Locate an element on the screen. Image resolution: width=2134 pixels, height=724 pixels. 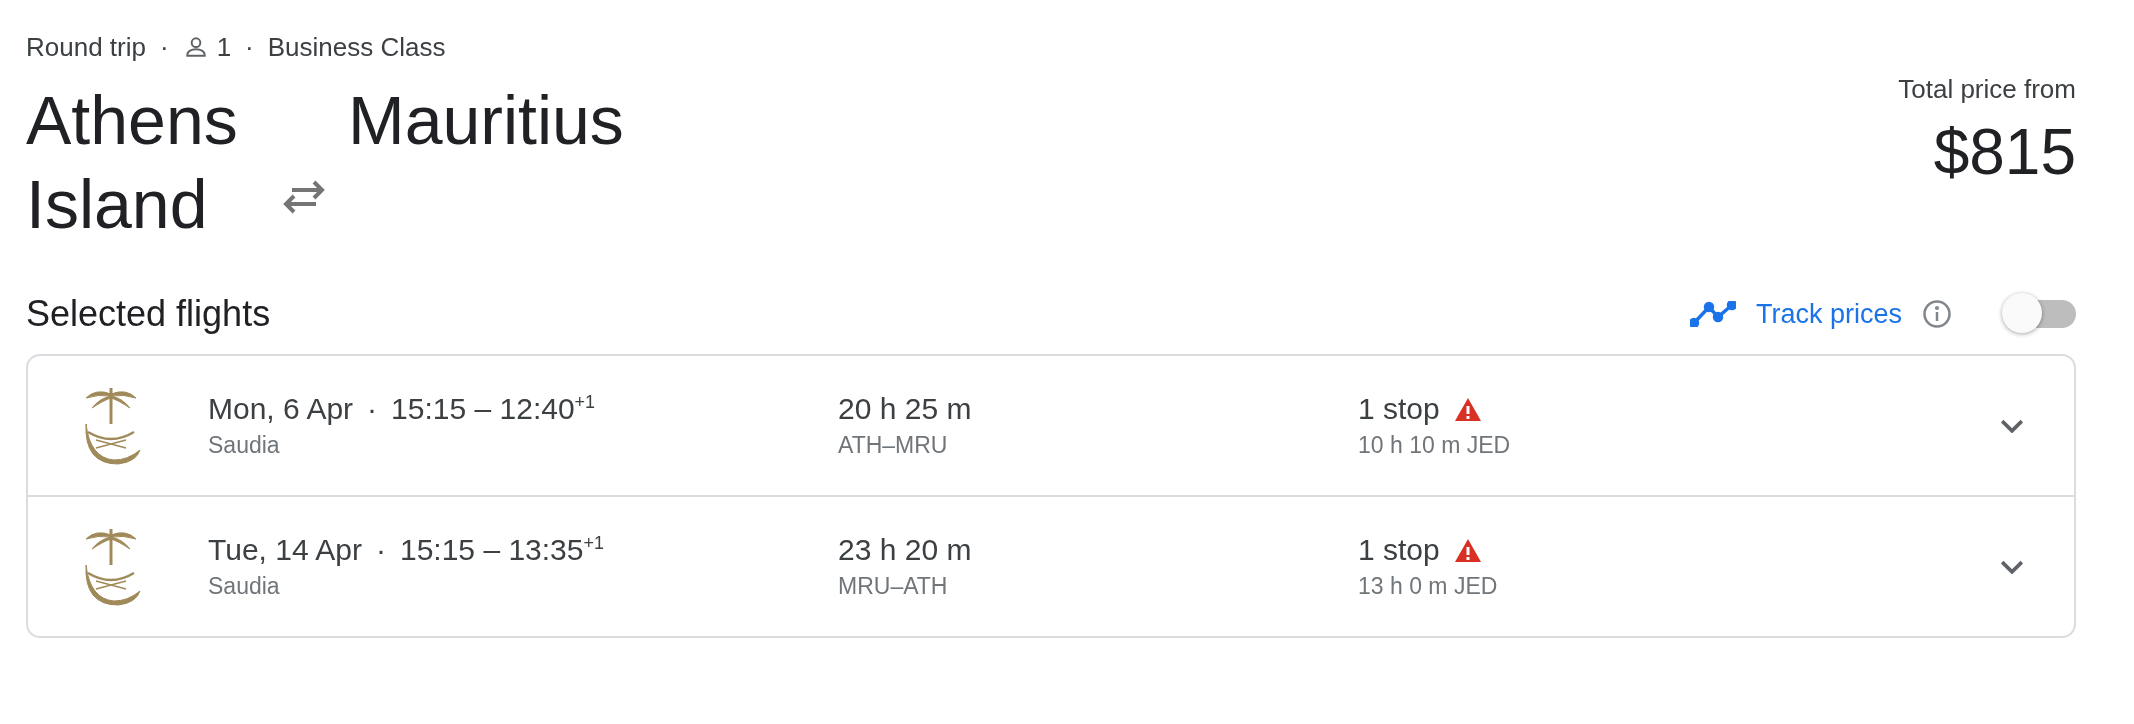
track-prices-link: Track prices is located at coordinates (1828, 314).